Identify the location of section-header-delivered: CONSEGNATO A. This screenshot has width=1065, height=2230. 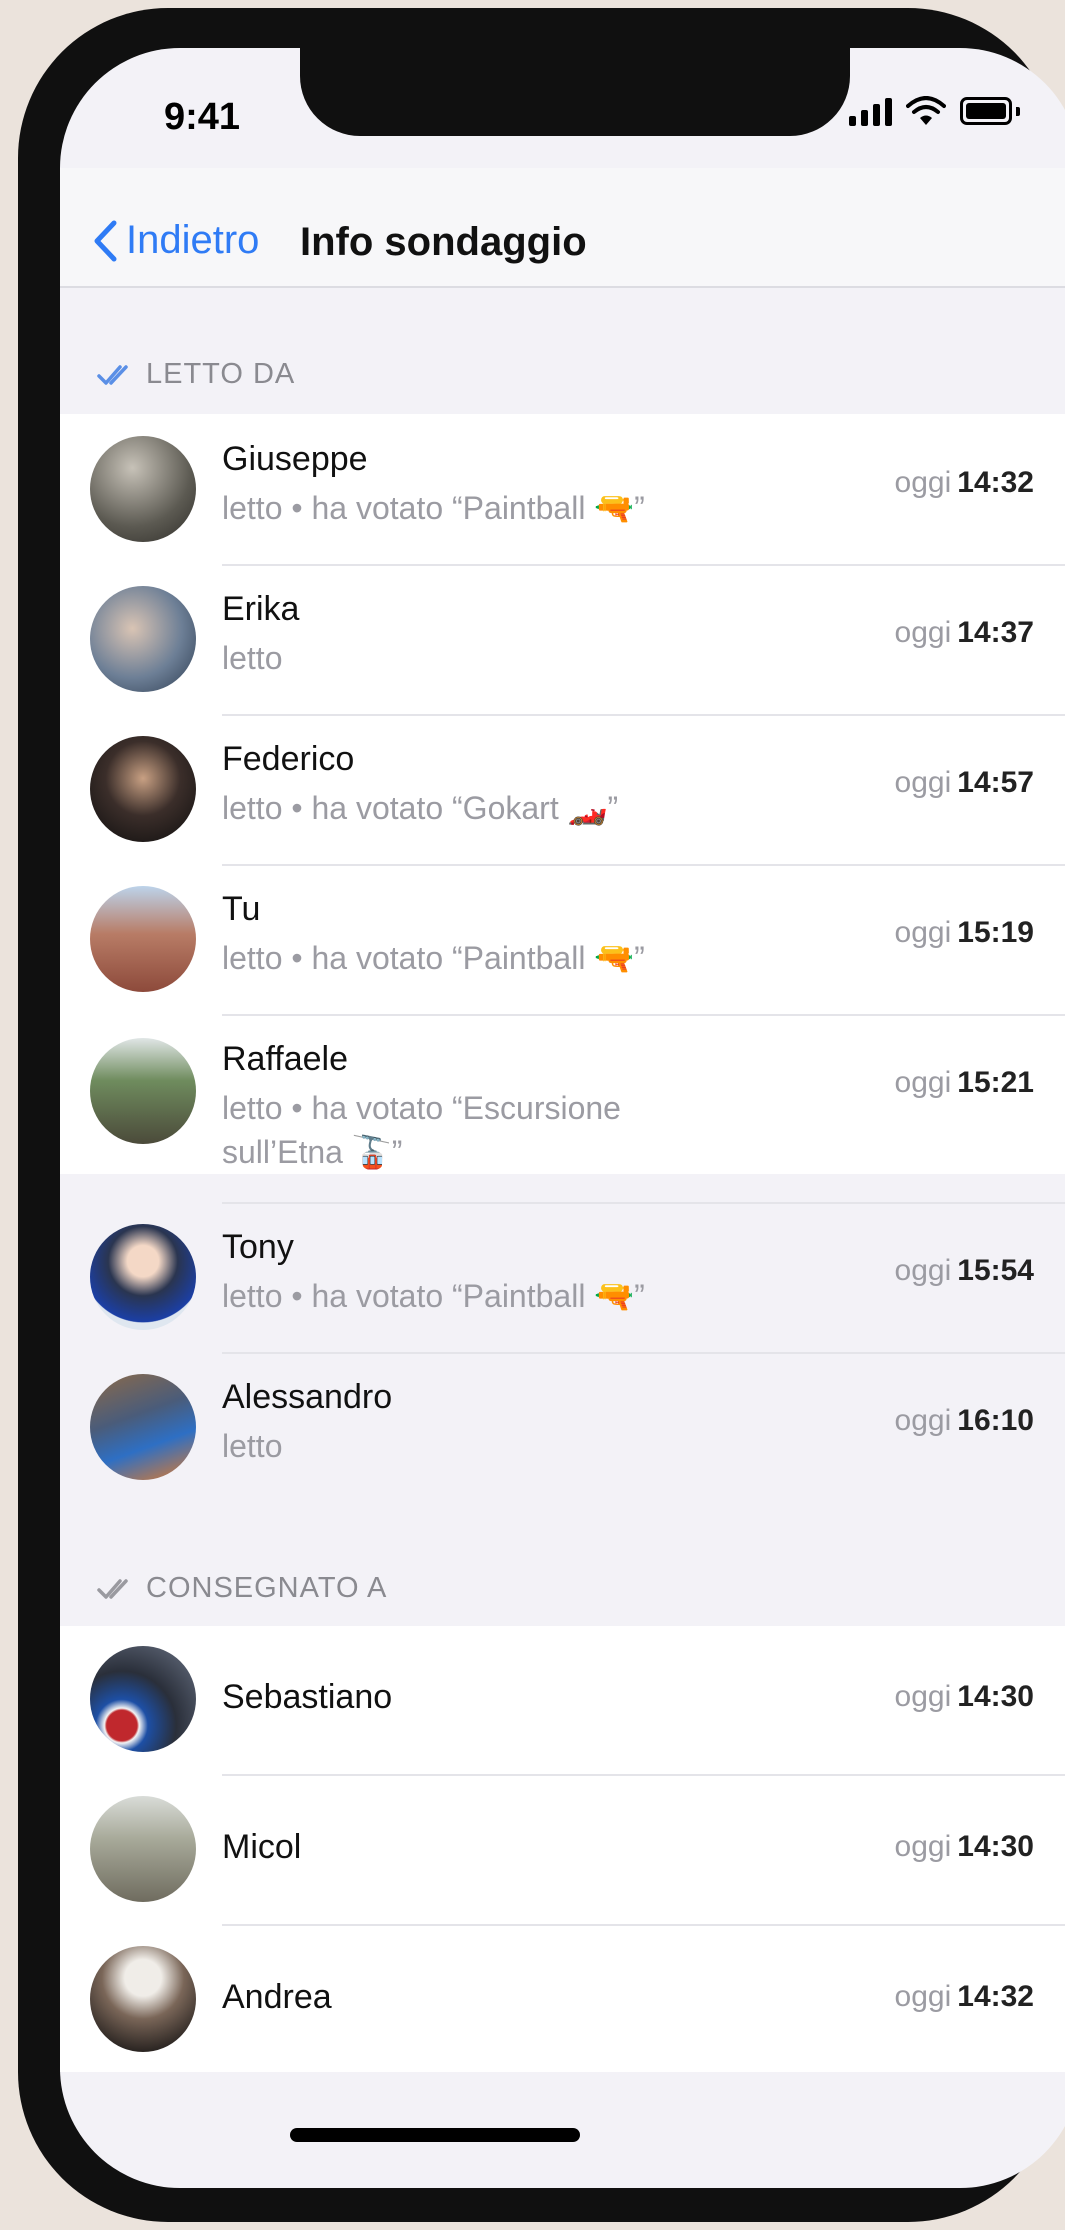
(241, 1588).